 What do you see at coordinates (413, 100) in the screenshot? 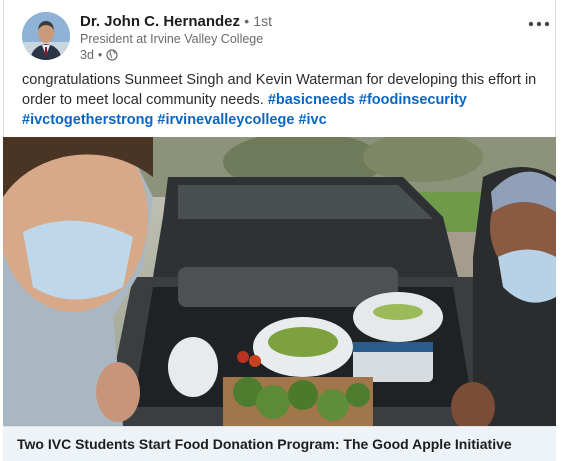
I see `hashtag-link: #foodinsecurity` at bounding box center [413, 100].